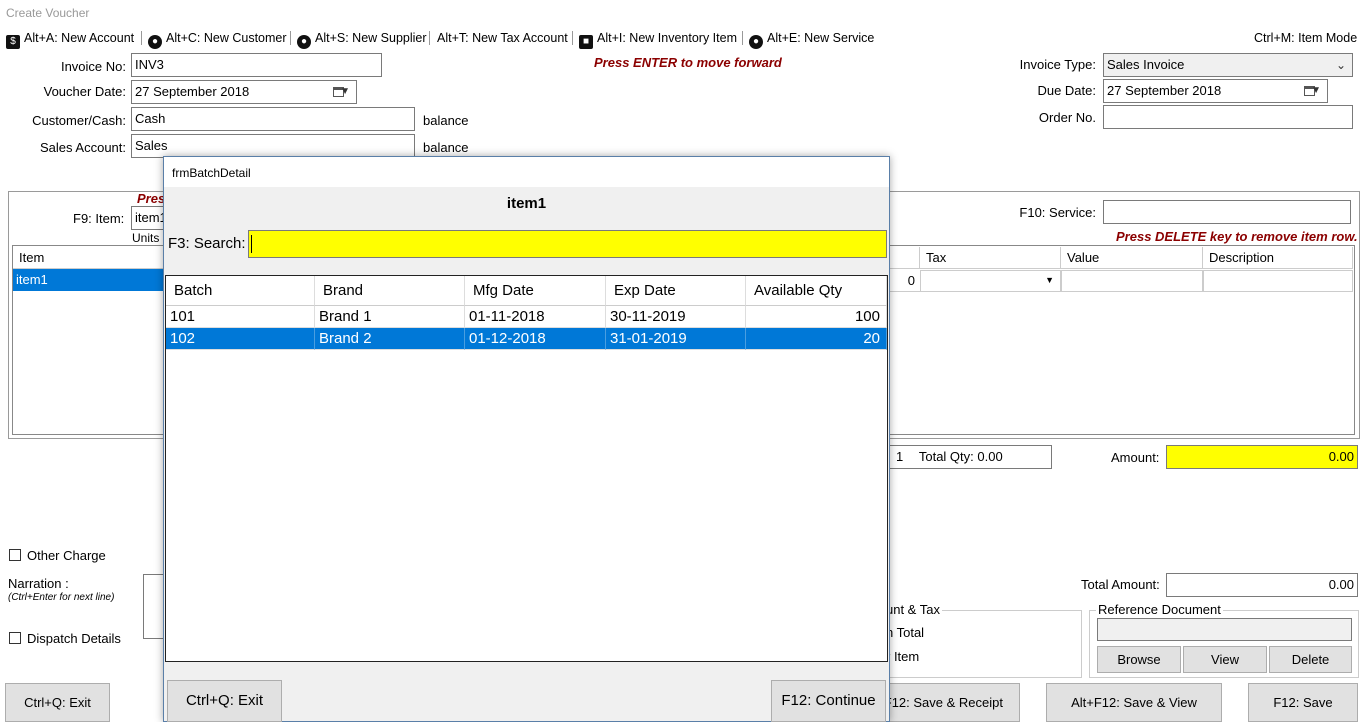 This screenshot has height=722, width=1366. I want to click on new-account-shortcut: $ Alt+A: New Account, so click(70, 38).